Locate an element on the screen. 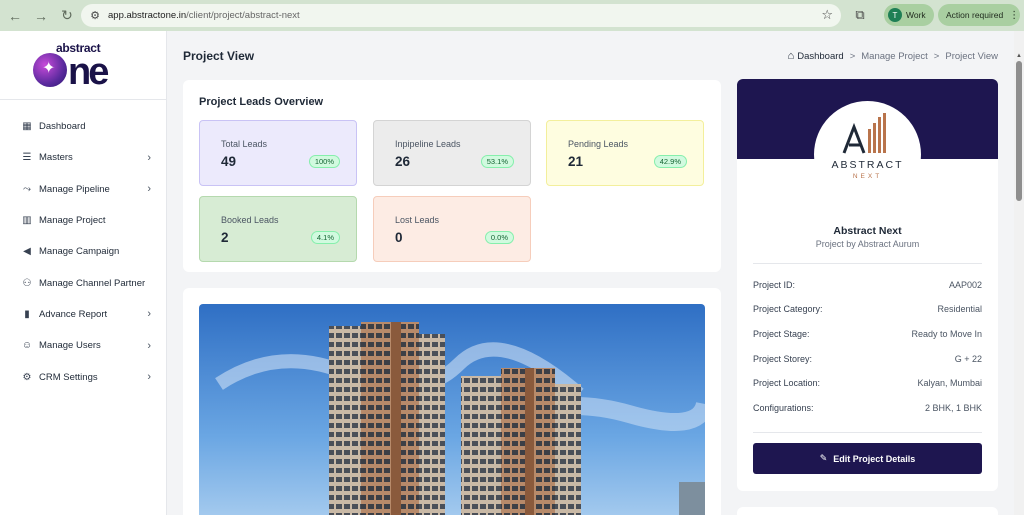 The height and width of the screenshot is (515, 1024). sidebar-item-crm-settings: ⚙ CRM Settings › is located at coordinates (83, 376).